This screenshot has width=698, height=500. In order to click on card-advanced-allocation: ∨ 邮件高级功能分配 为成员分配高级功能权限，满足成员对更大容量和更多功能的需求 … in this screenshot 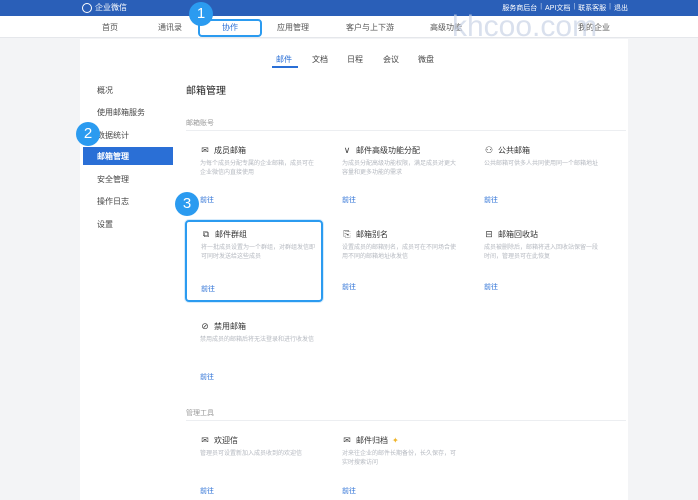, I will do `click(395, 178)`.